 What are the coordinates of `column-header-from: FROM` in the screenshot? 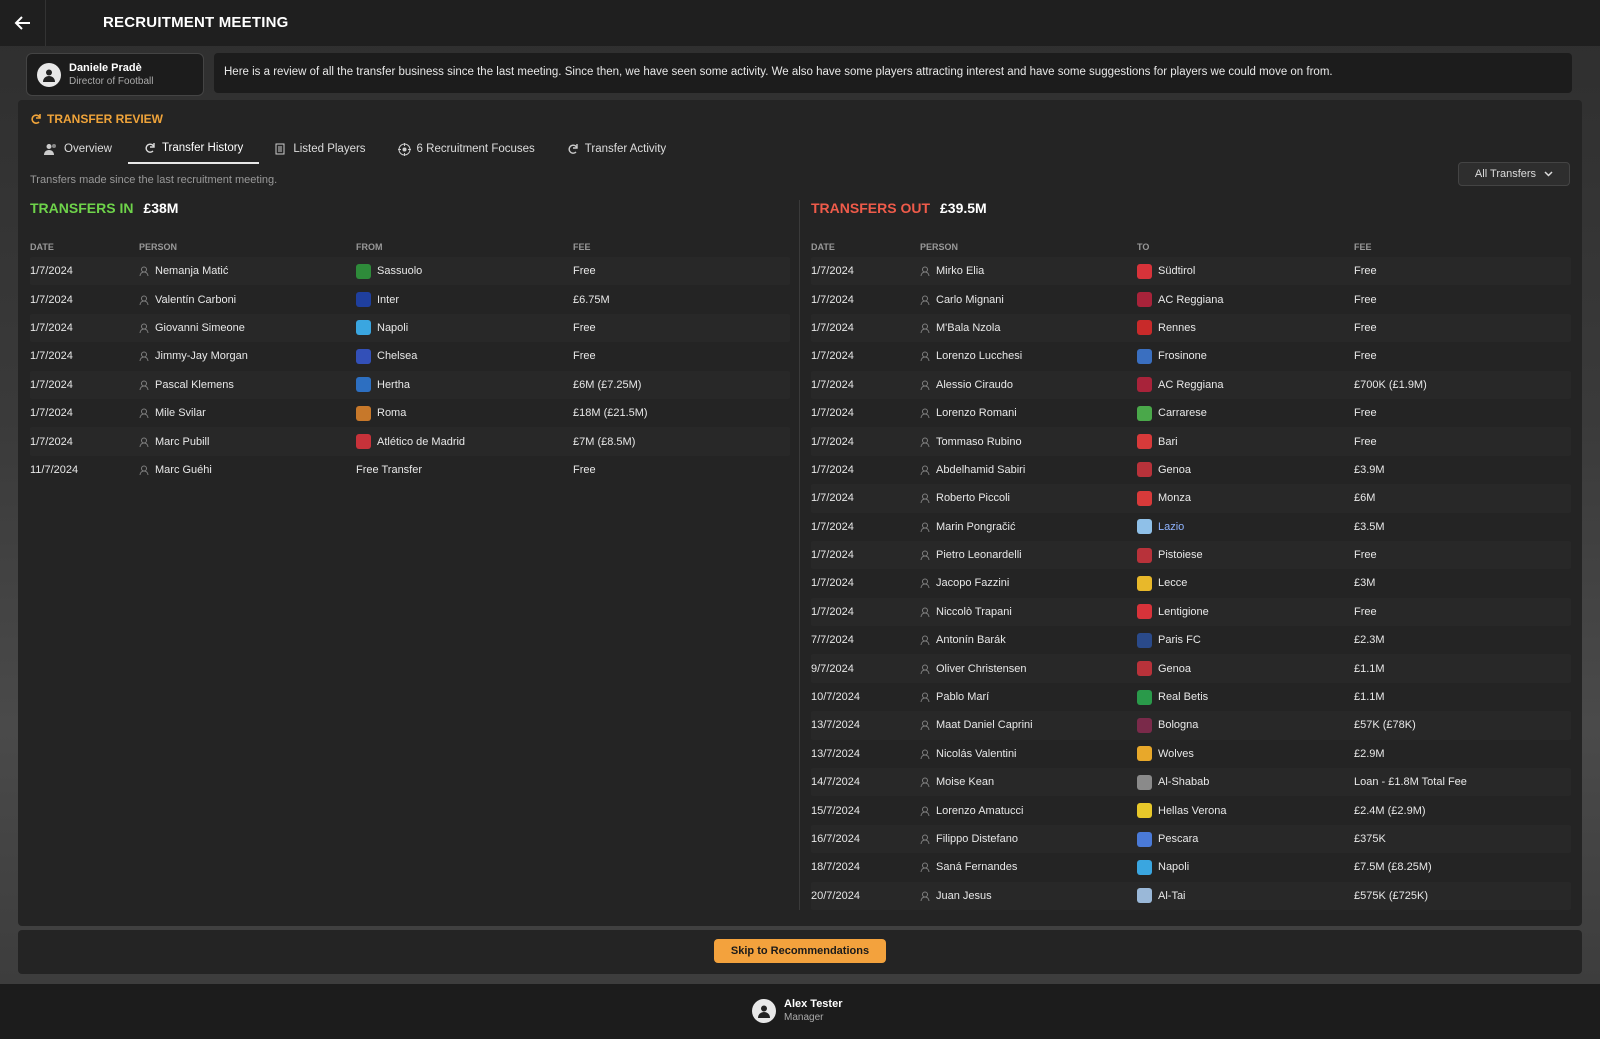 It's located at (464, 247).